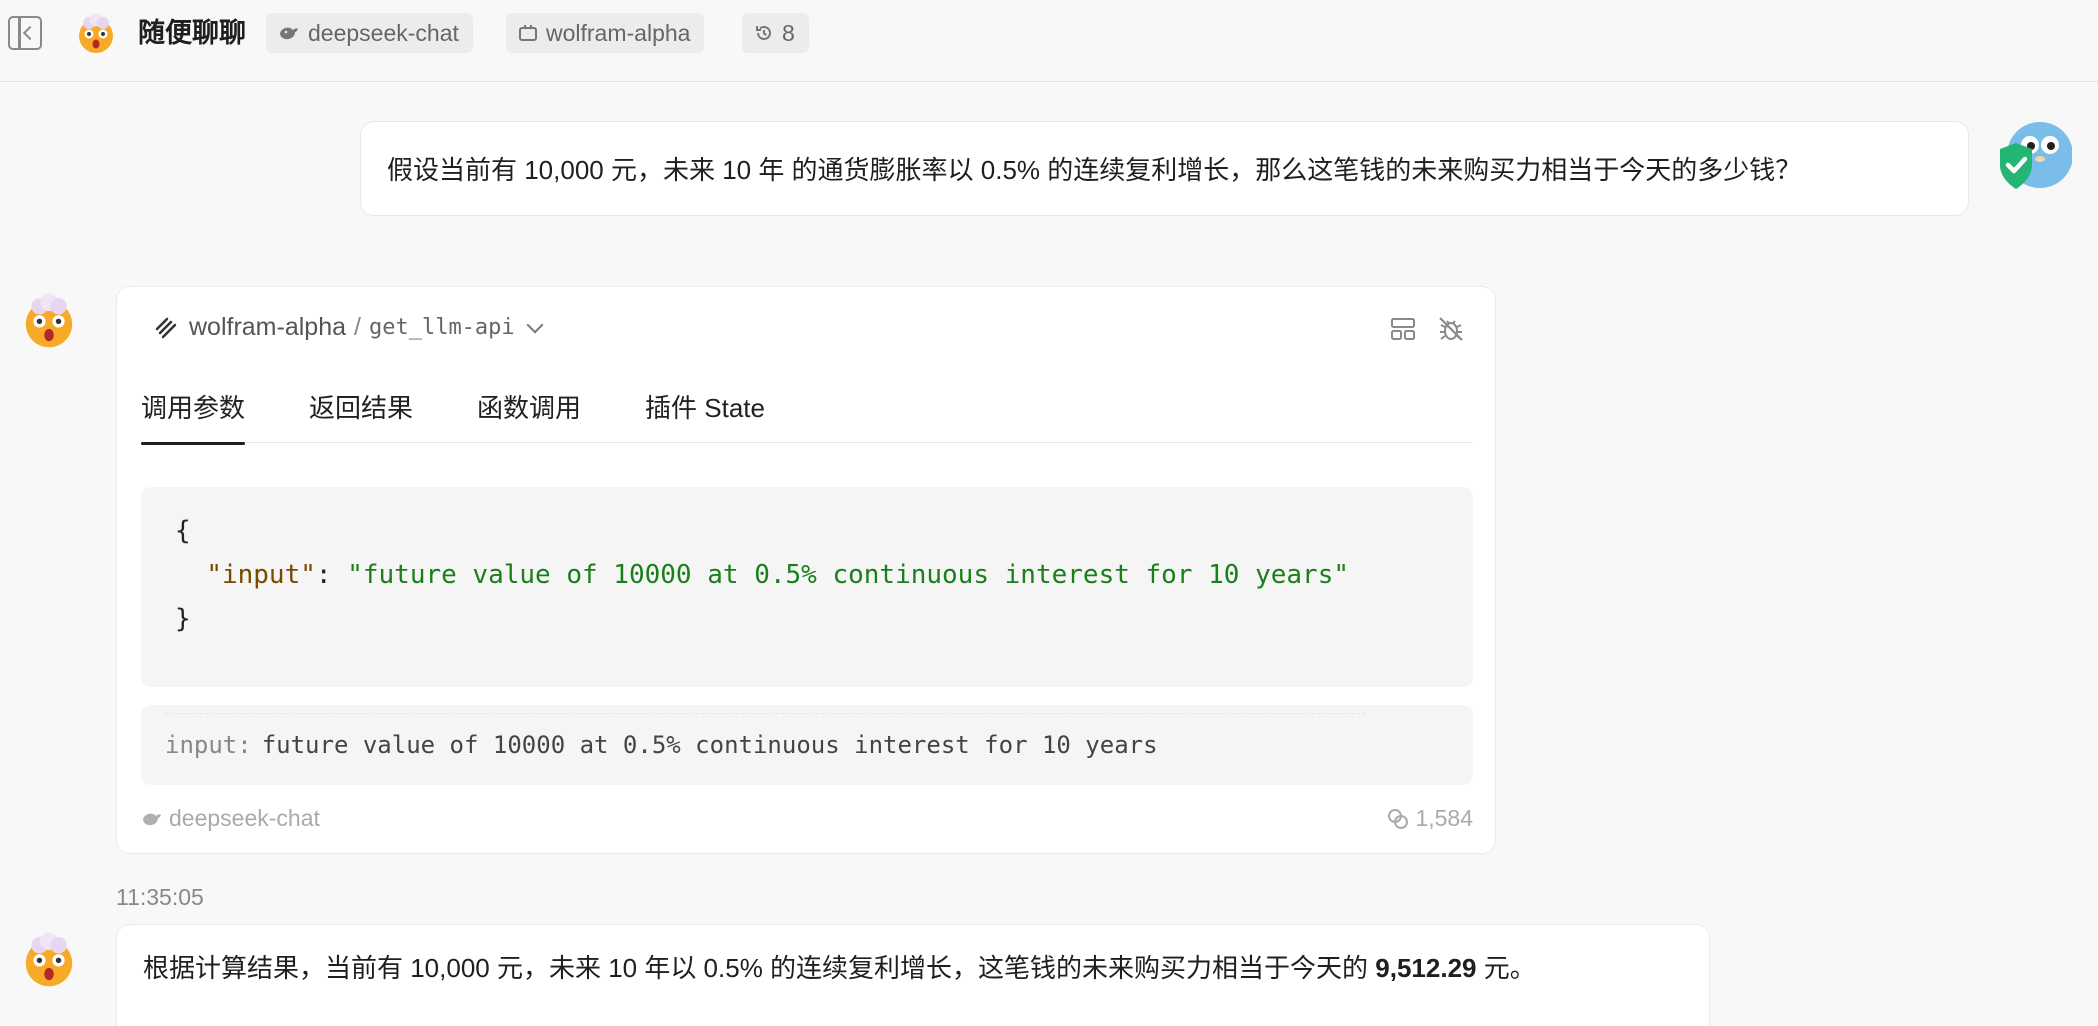 This screenshot has height=1026, width=2098. I want to click on history-count: 8, so click(788, 32).